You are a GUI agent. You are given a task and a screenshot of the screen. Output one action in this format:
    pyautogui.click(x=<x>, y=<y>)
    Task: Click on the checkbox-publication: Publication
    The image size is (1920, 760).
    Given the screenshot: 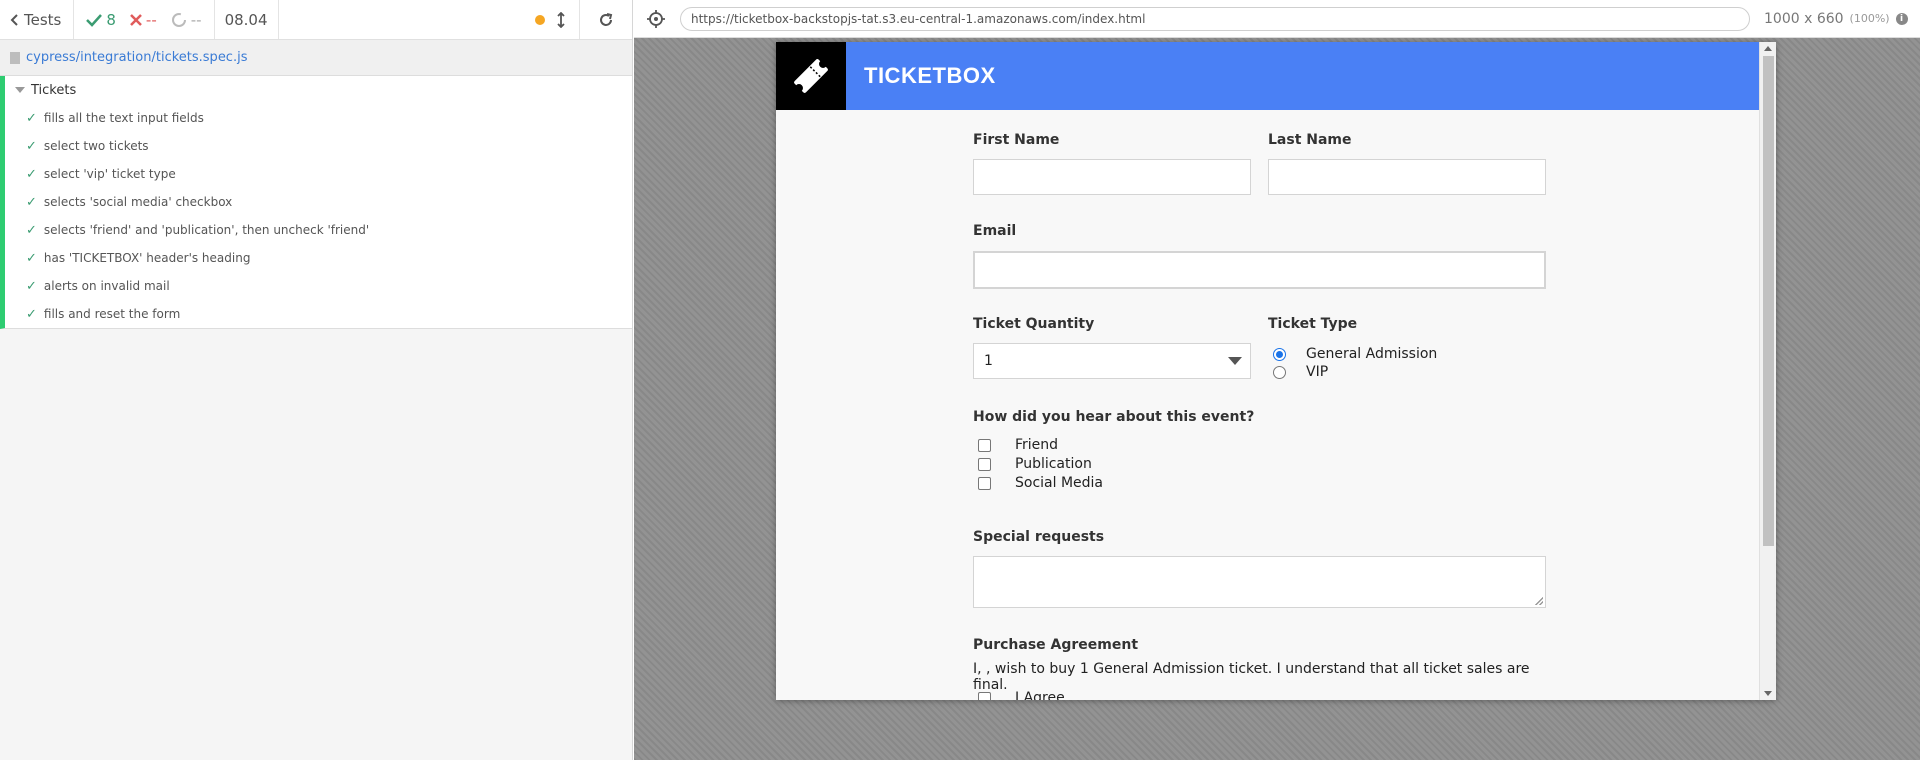 What is the action you would take?
    pyautogui.click(x=1035, y=464)
    